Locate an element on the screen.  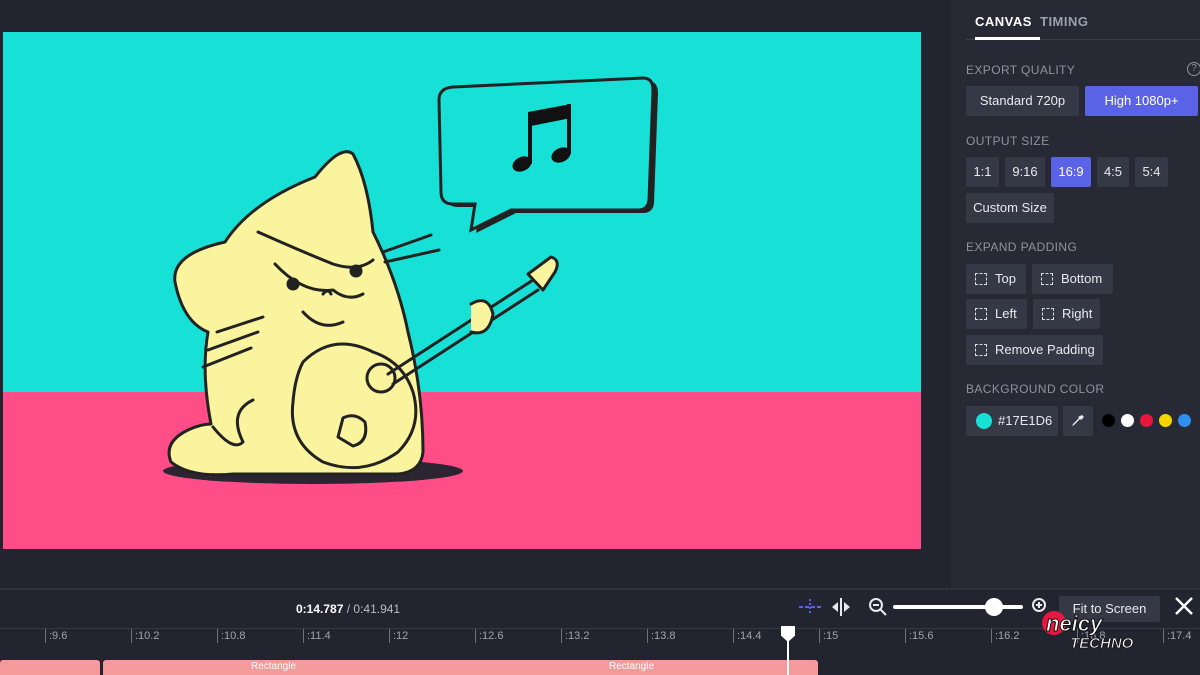
ruler-tick-label: :9.6 is located at coordinates (58, 636).